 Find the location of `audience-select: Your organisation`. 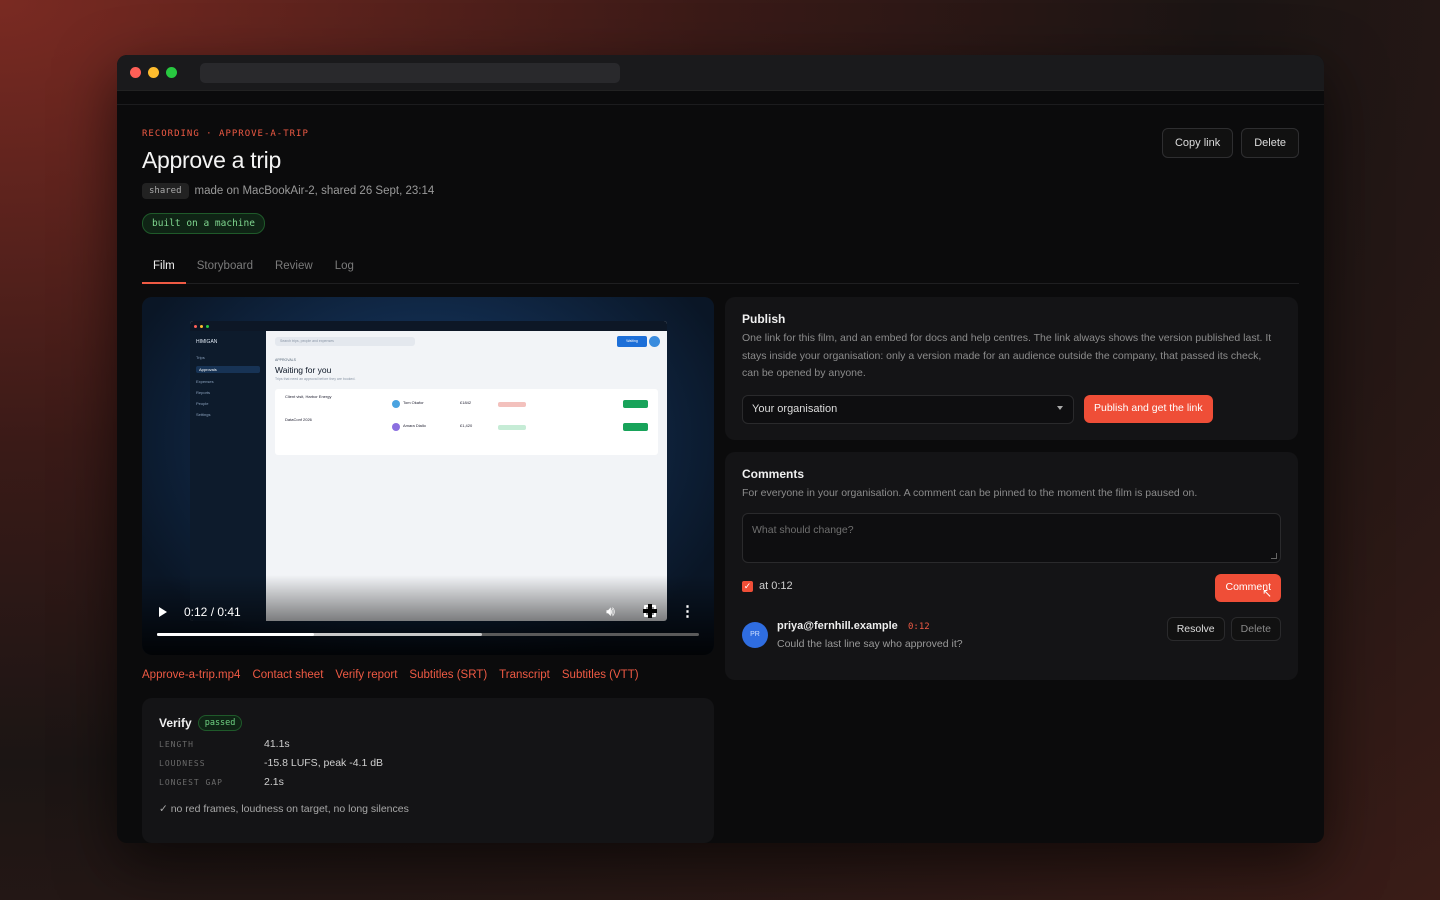

audience-select: Your organisation is located at coordinates (908, 409).